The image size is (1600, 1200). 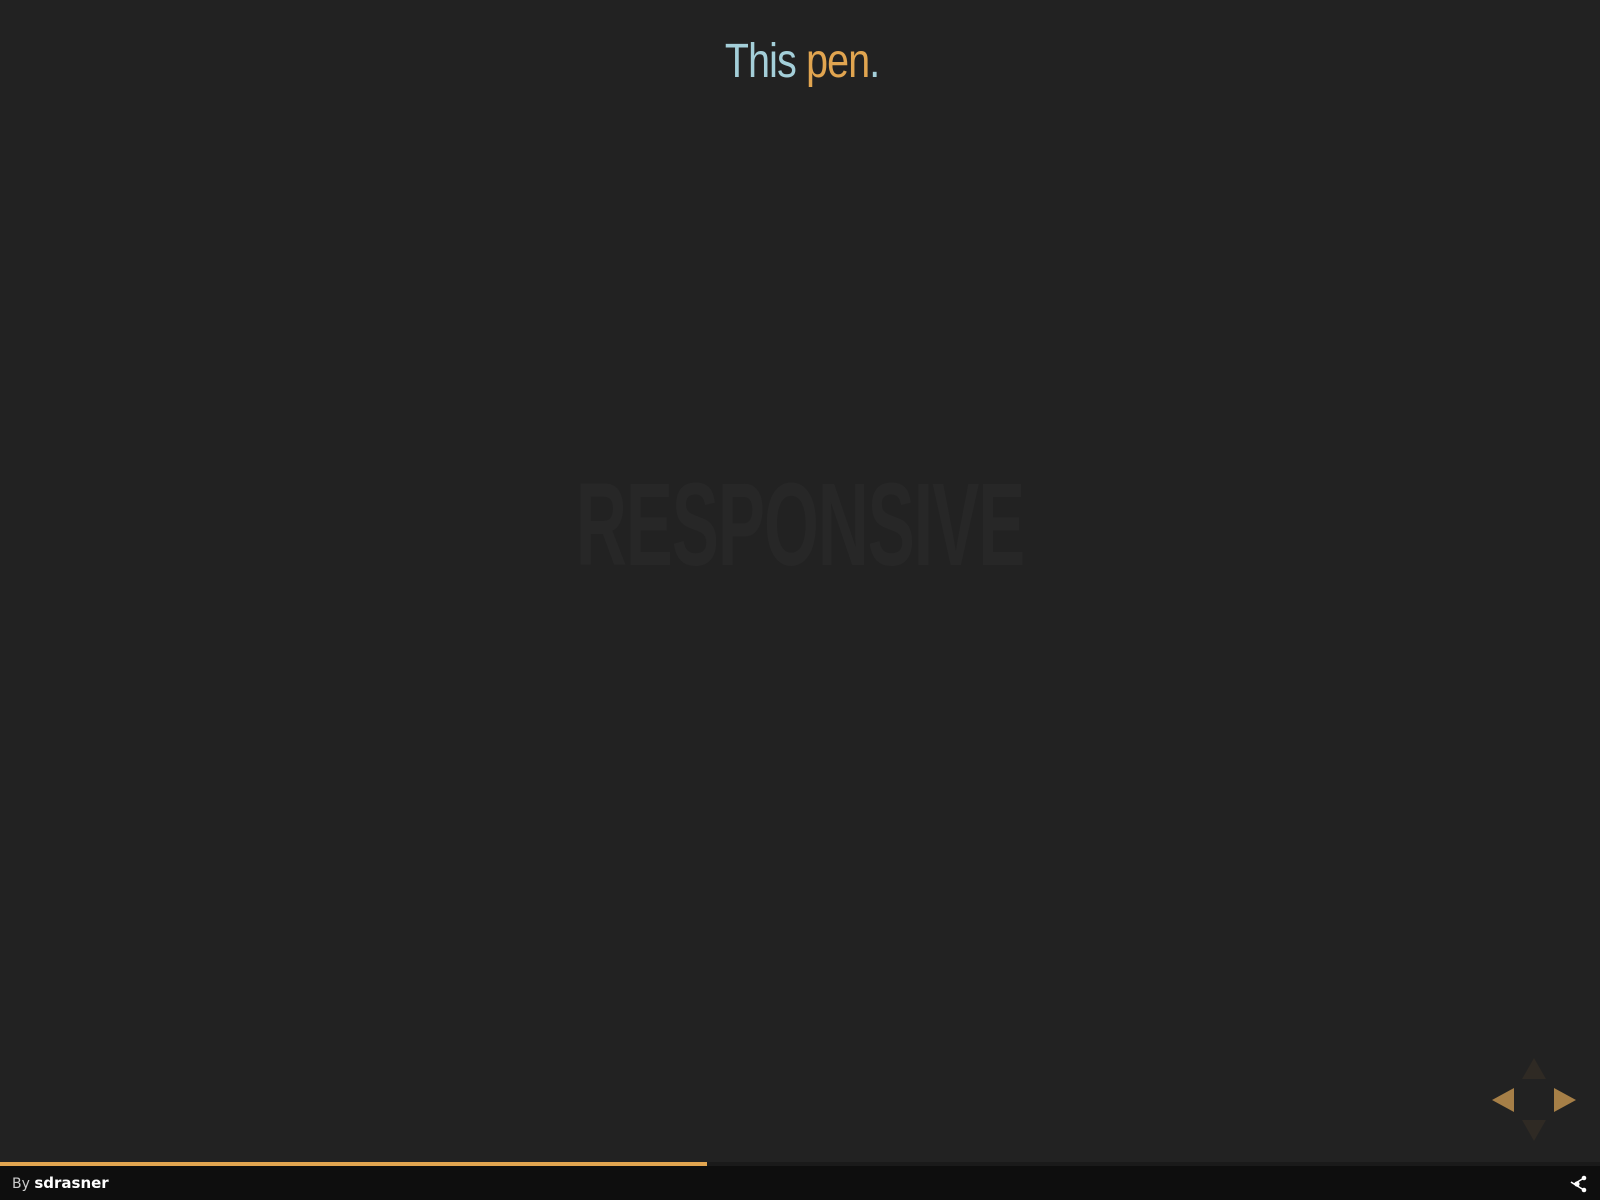 I want to click on byline: By sdrasner, so click(x=60, y=1183).